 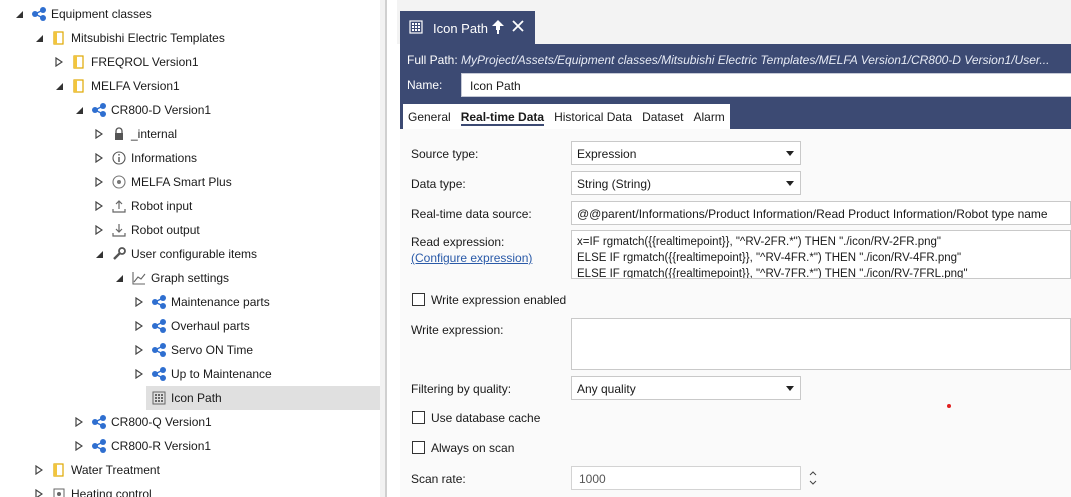 What do you see at coordinates (181, 182) in the screenshot?
I see `tree-node-label: MELFA Smart Plus` at bounding box center [181, 182].